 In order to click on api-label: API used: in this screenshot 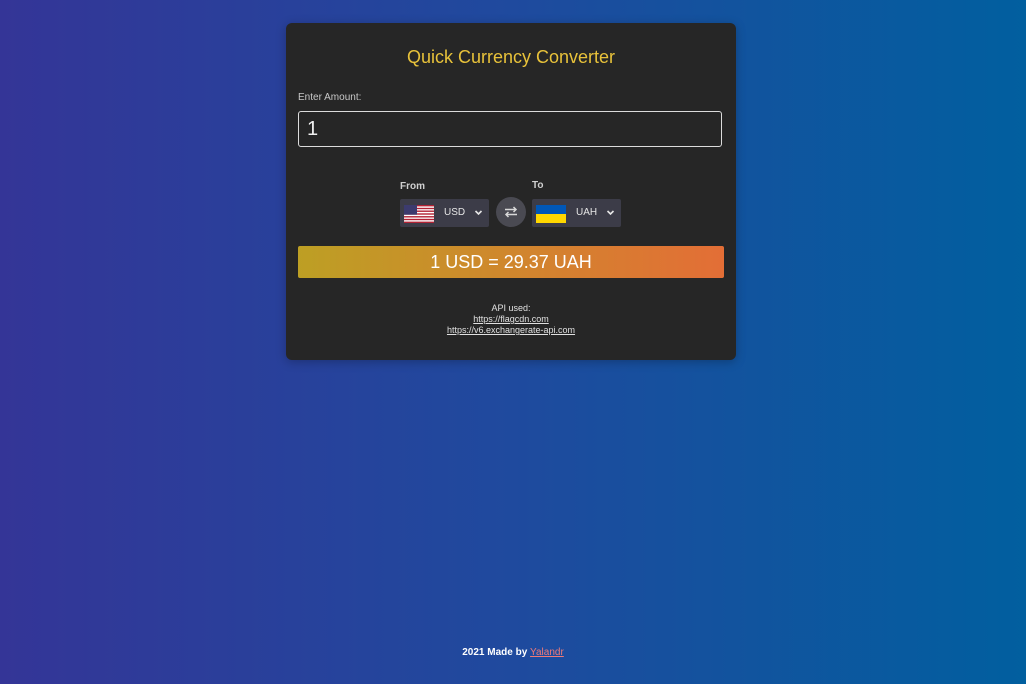, I will do `click(511, 308)`.